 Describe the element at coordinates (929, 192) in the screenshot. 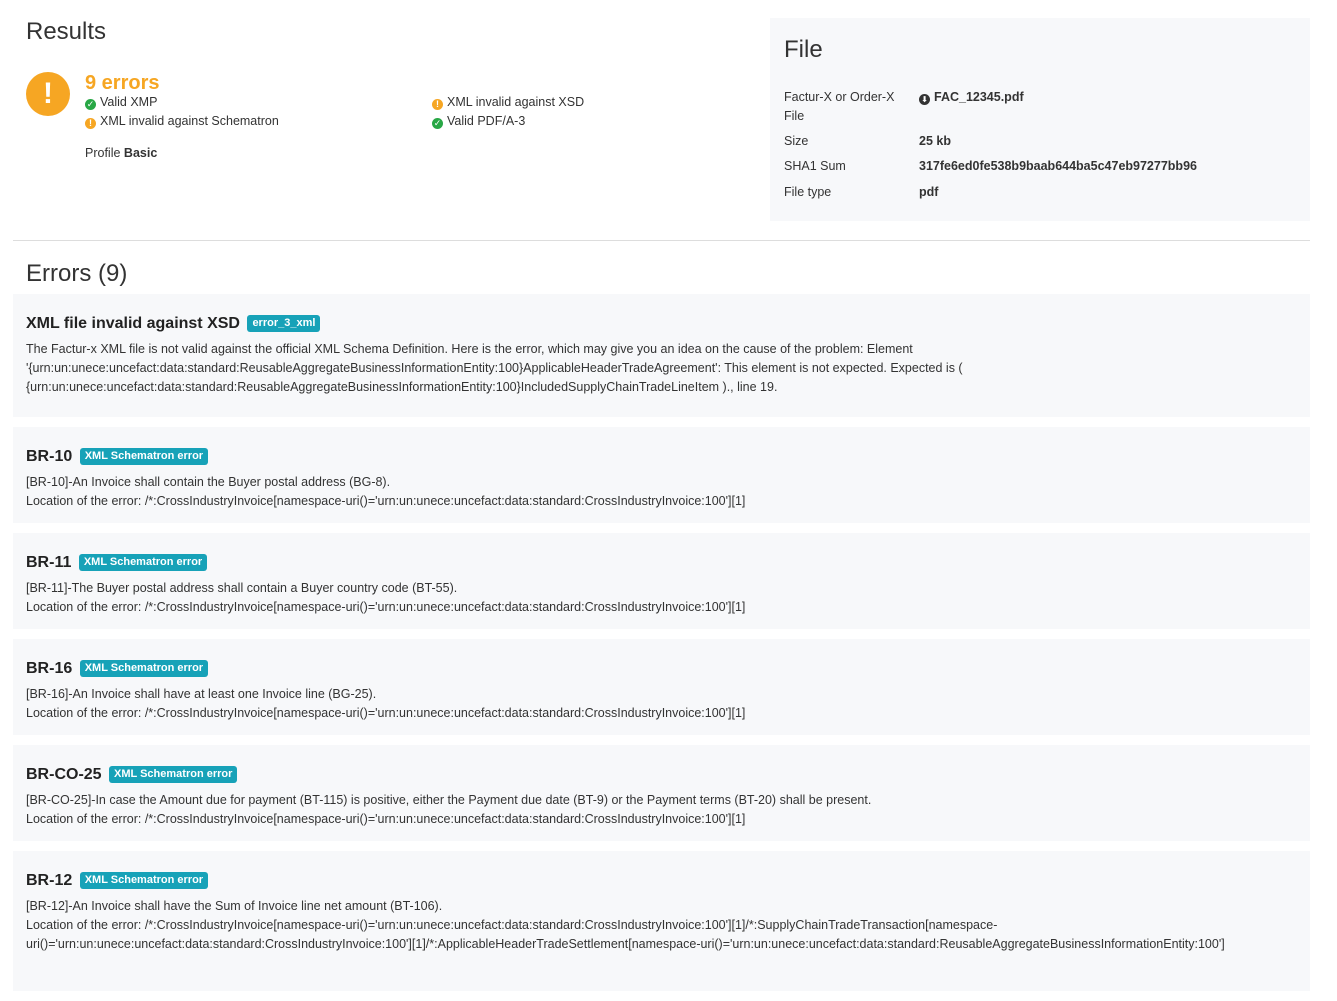

I see `file-row-value: pdf` at that location.